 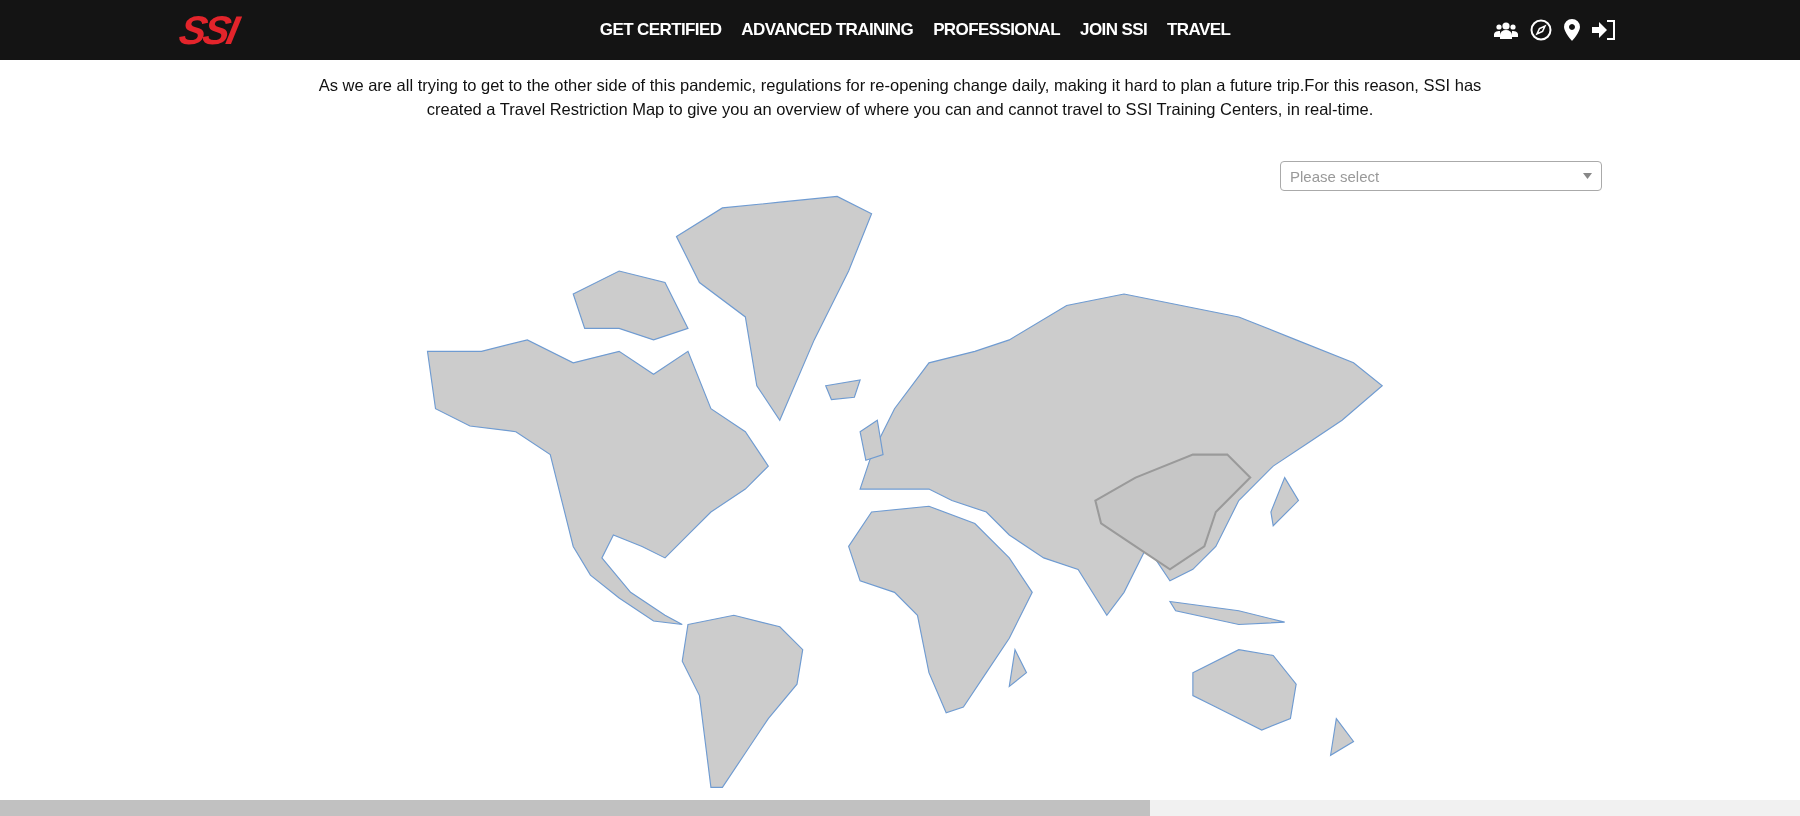 What do you see at coordinates (660, 30) in the screenshot?
I see `nav-link: GET CERTIFIED` at bounding box center [660, 30].